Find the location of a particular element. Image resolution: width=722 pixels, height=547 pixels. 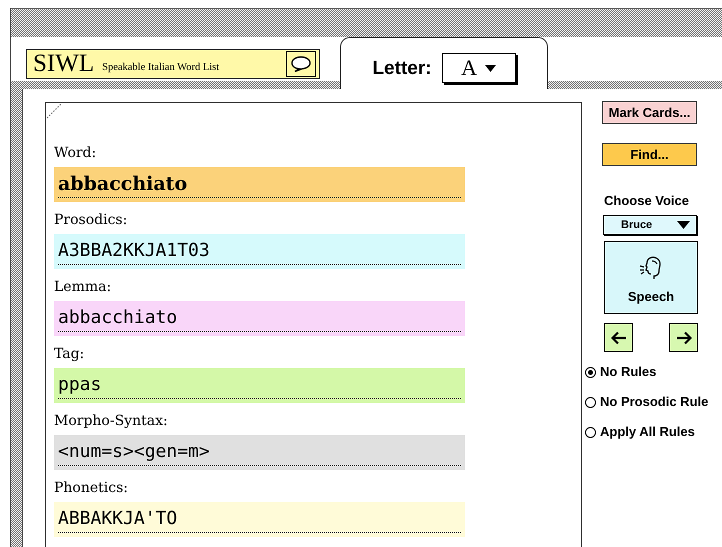

letter-label: Letter: is located at coordinates (402, 69).